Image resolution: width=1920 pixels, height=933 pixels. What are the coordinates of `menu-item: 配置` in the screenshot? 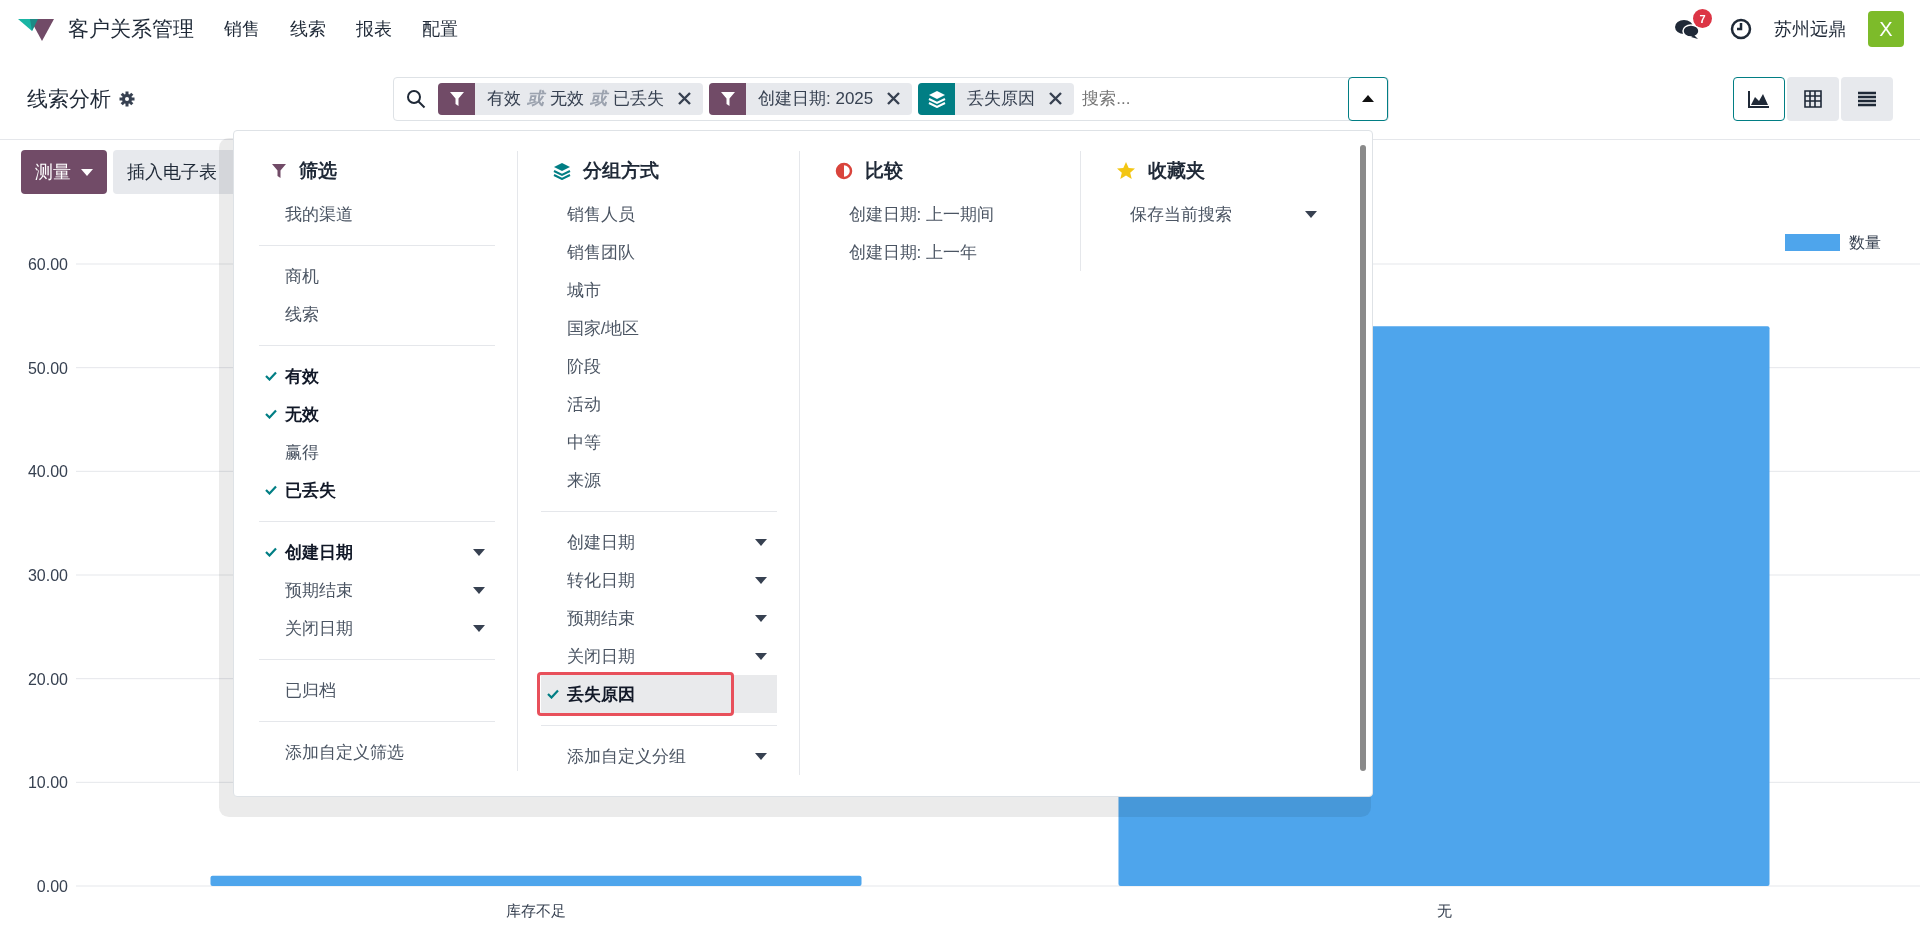 It's located at (440, 29).